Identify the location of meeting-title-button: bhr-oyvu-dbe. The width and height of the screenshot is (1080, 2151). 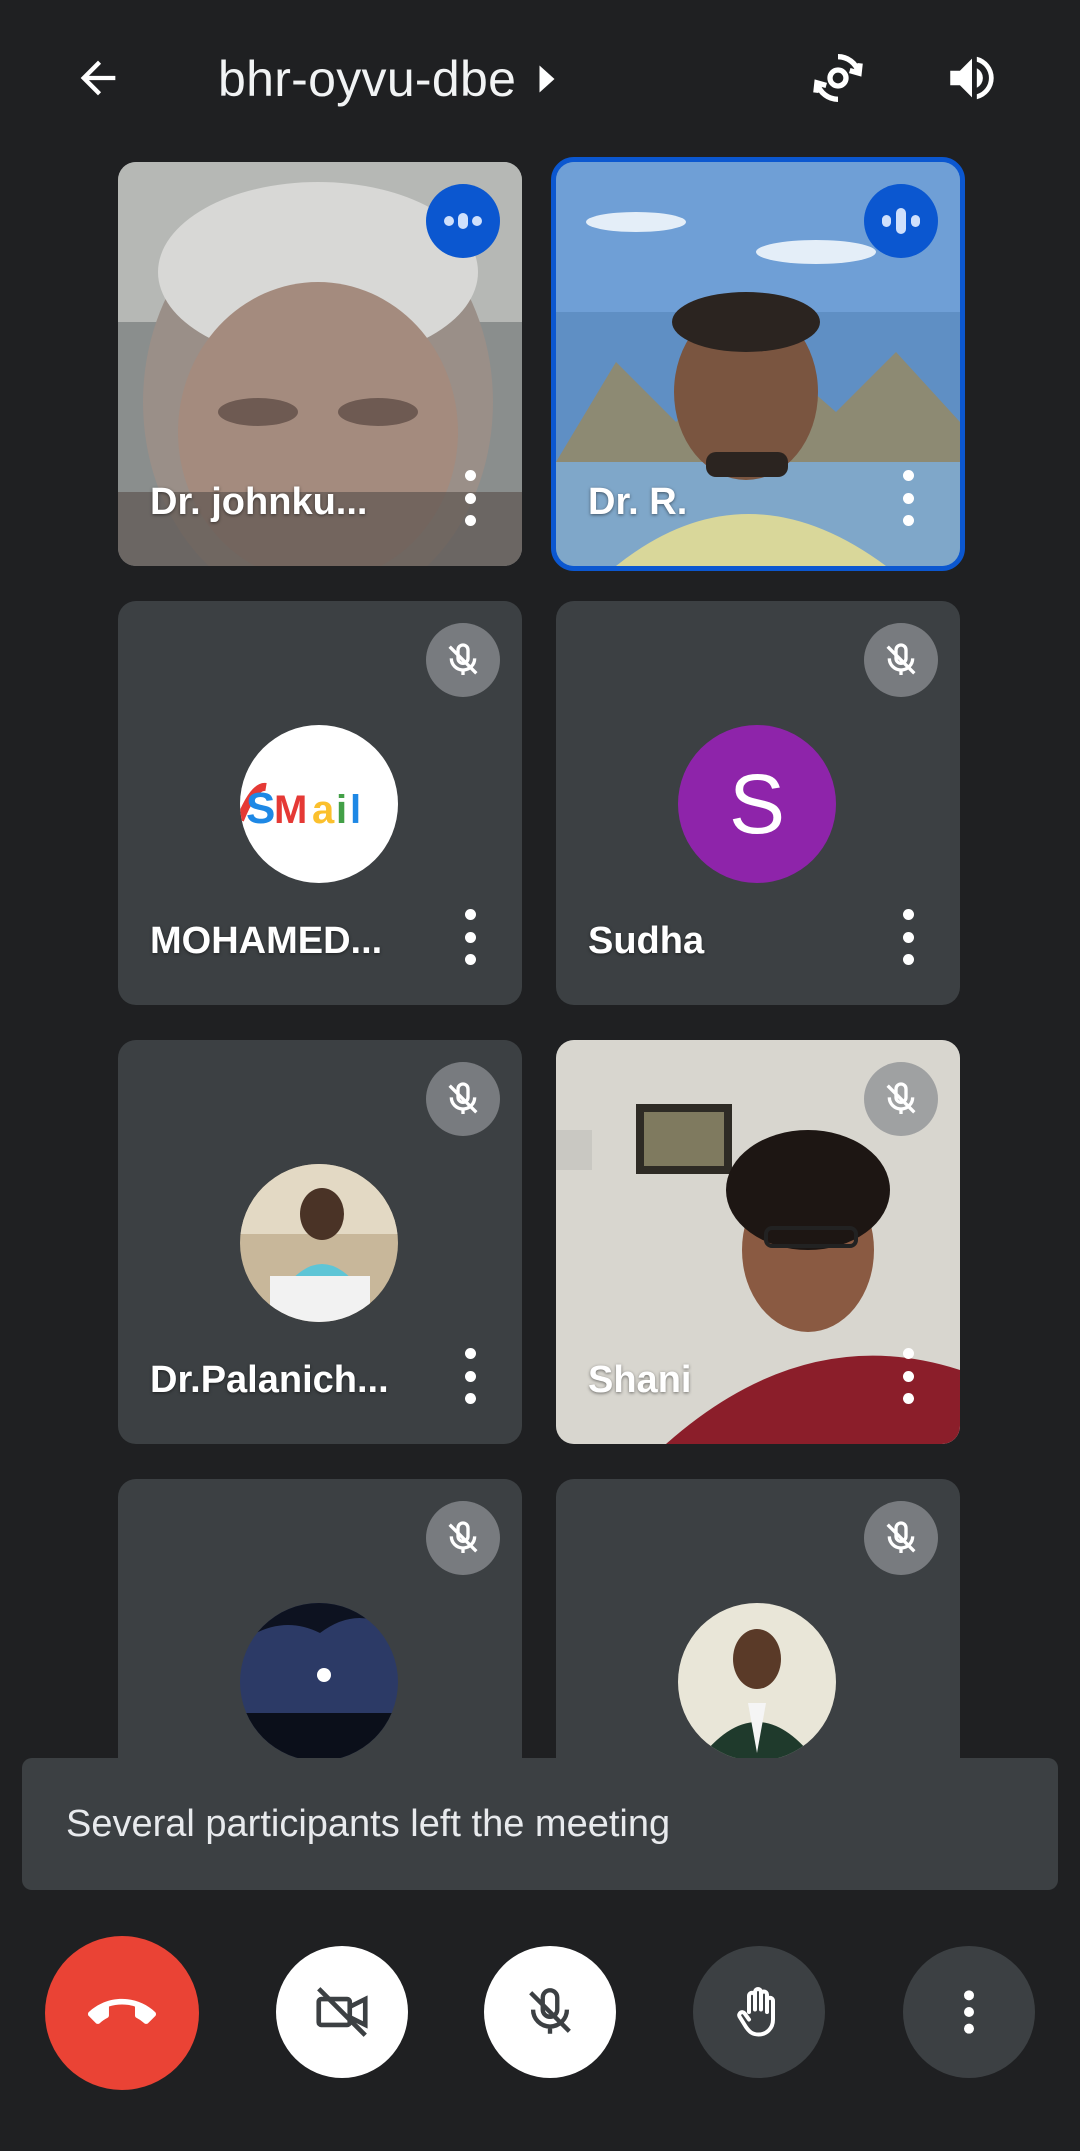
(387, 79).